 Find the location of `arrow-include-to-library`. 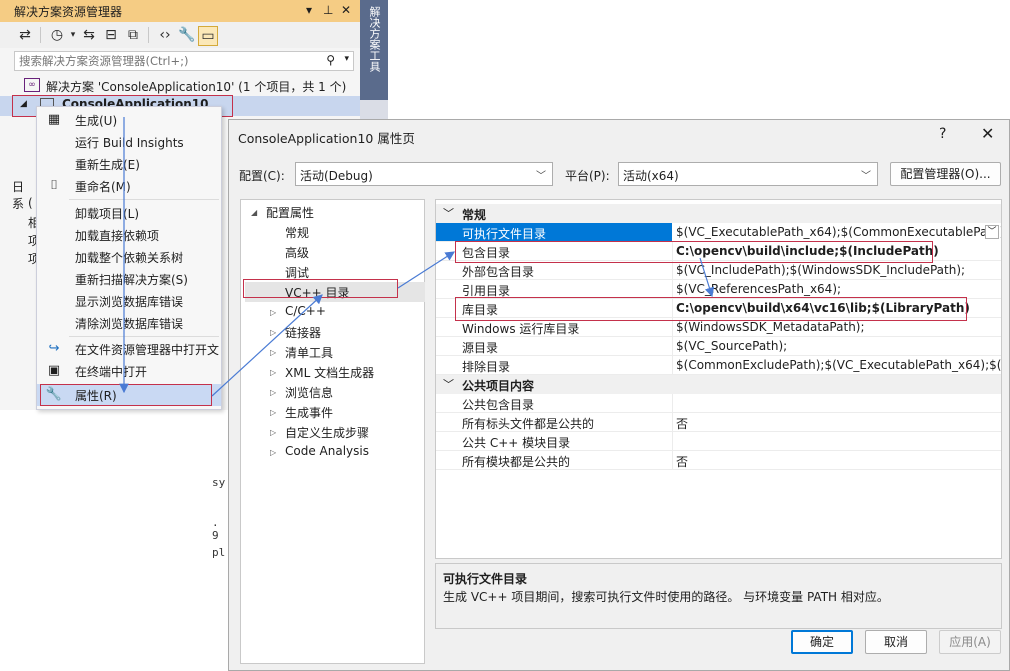

arrow-include-to-library is located at coordinates (707, 277).